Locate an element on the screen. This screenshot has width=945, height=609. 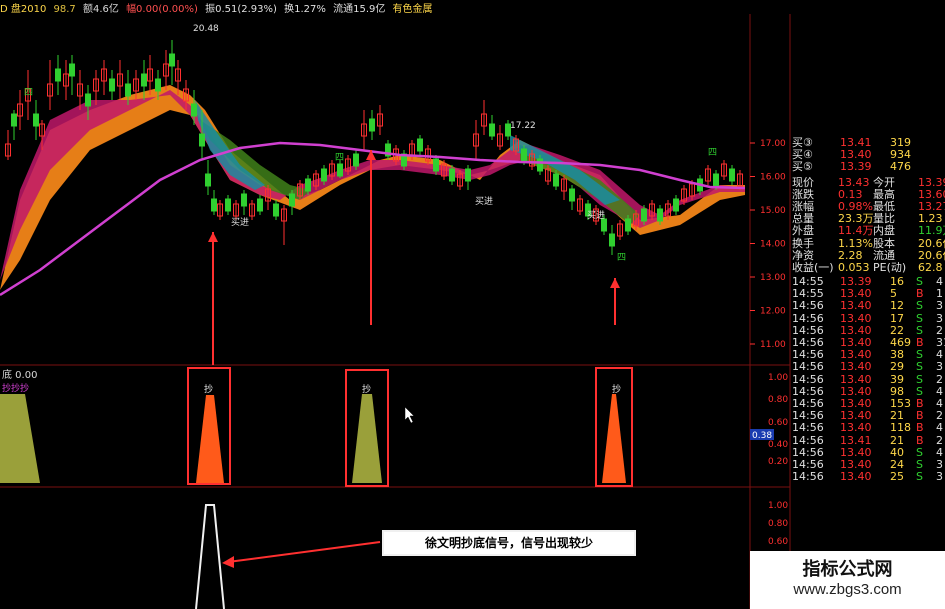
trade-row: 14:56 13.41 21 B 2 is located at coordinates (867, 440).